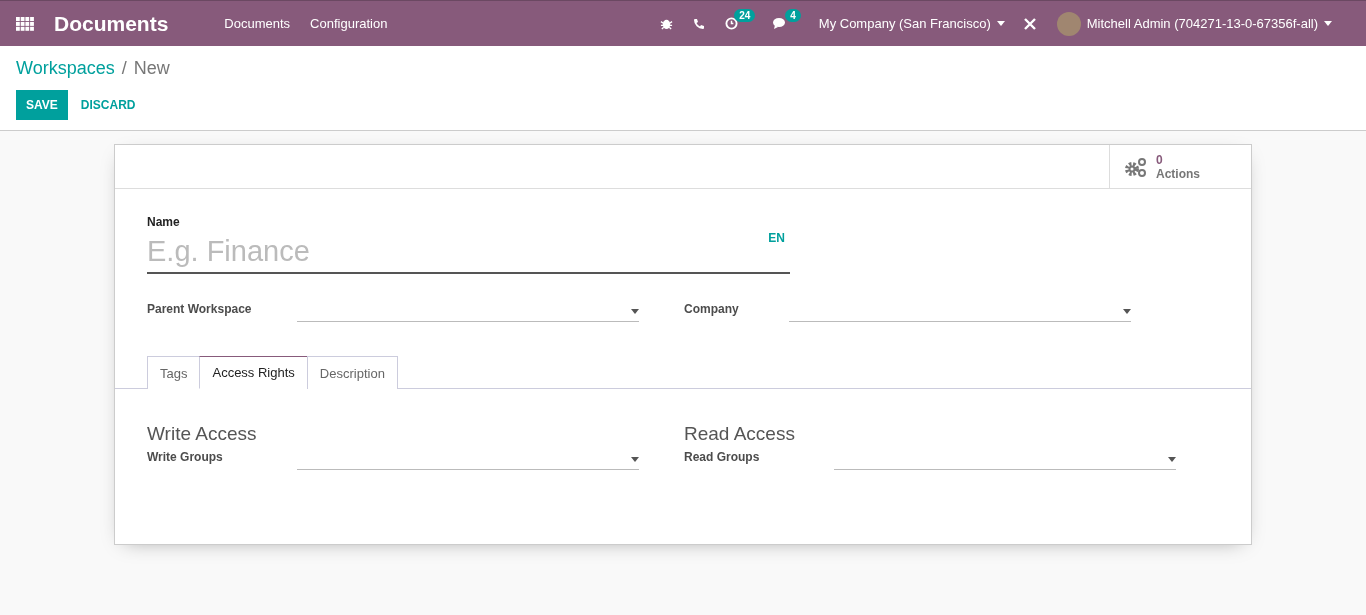  What do you see at coordinates (185, 458) in the screenshot?
I see `field-label: Write Groups` at bounding box center [185, 458].